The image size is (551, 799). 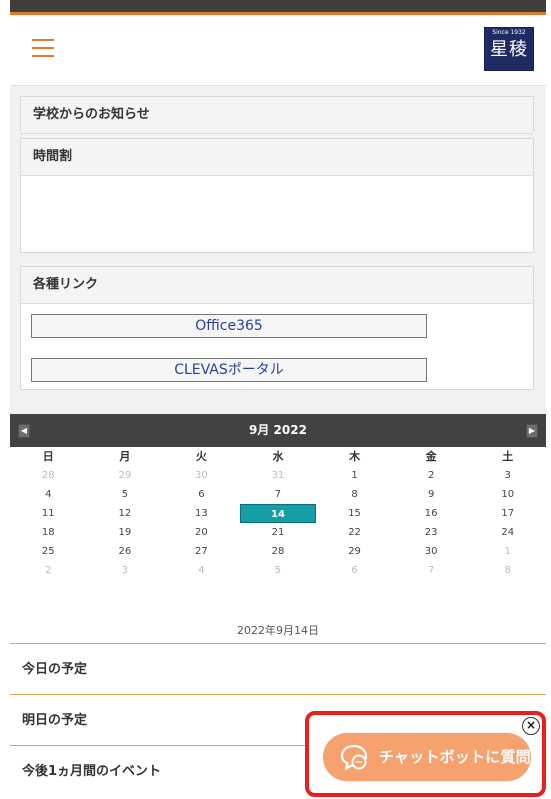 I want to click on calendar-day: 19, so click(x=125, y=532).